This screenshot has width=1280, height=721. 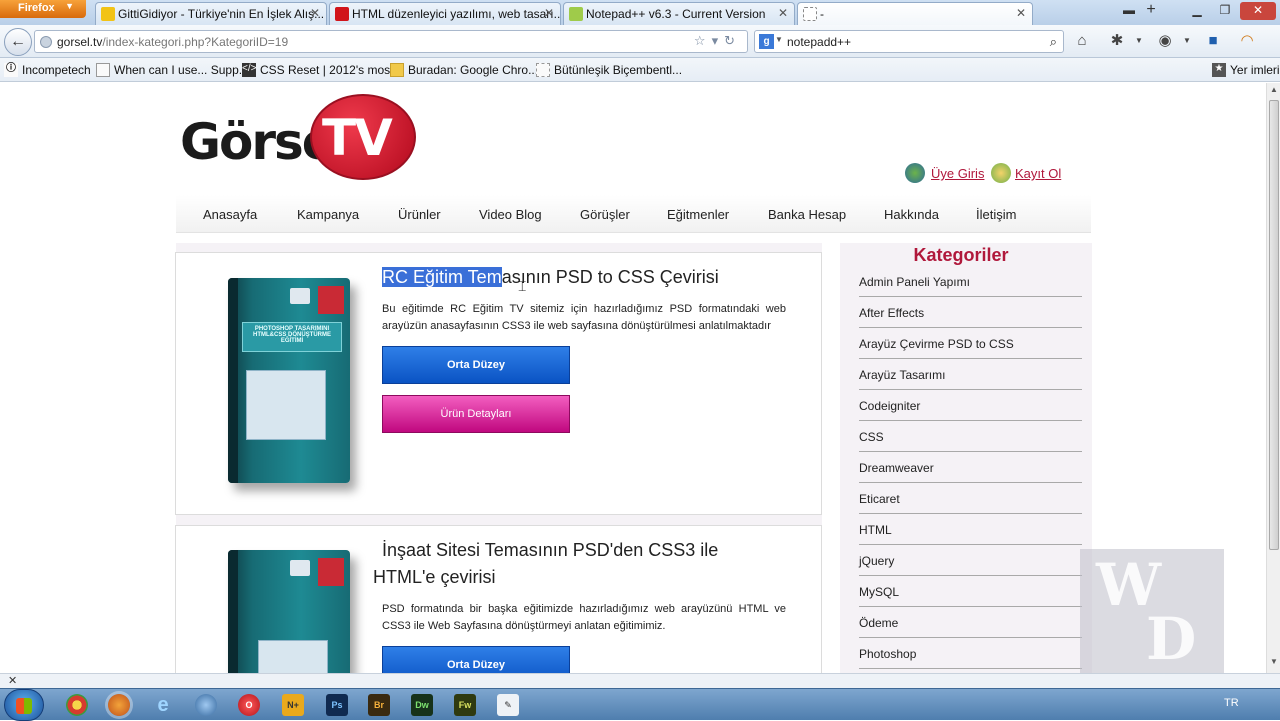 I want to click on course-box-image, so click(x=289, y=611).